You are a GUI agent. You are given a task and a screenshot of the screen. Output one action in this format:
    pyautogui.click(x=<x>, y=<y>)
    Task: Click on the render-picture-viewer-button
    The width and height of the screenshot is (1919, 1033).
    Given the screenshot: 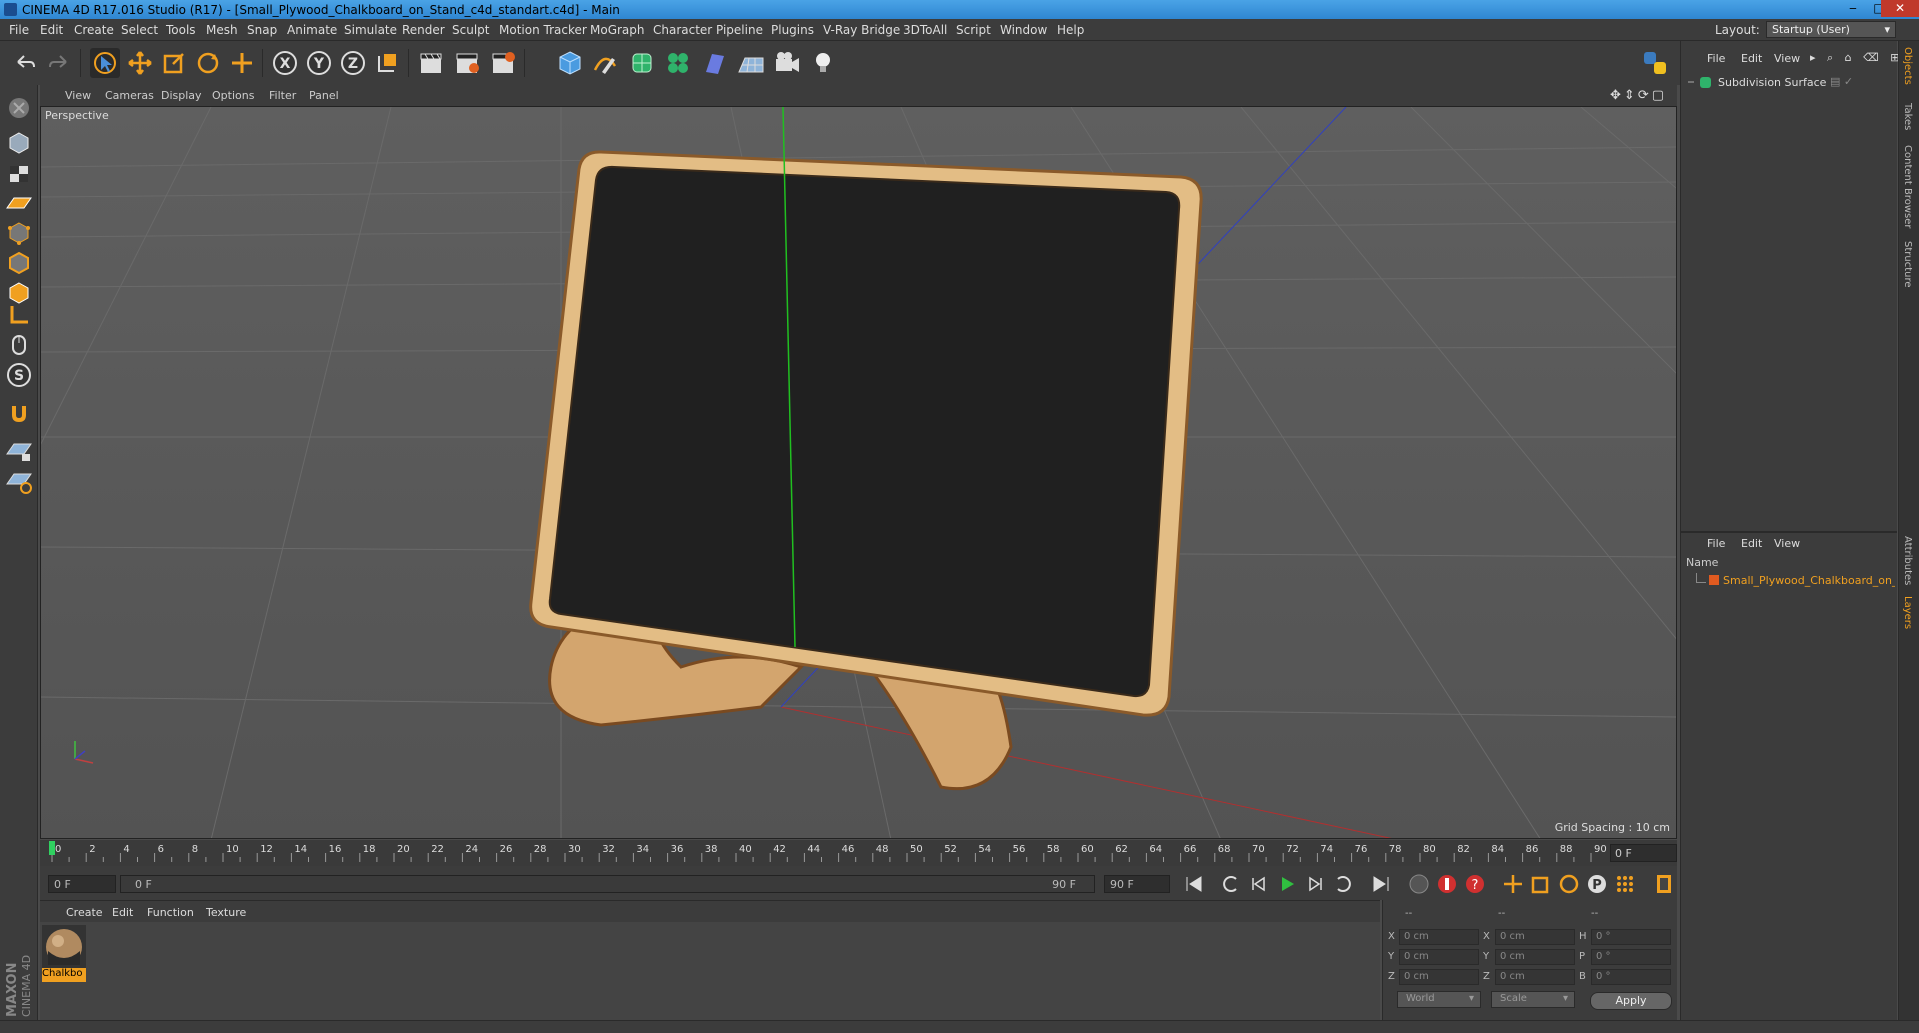 What is the action you would take?
    pyautogui.click(x=467, y=63)
    